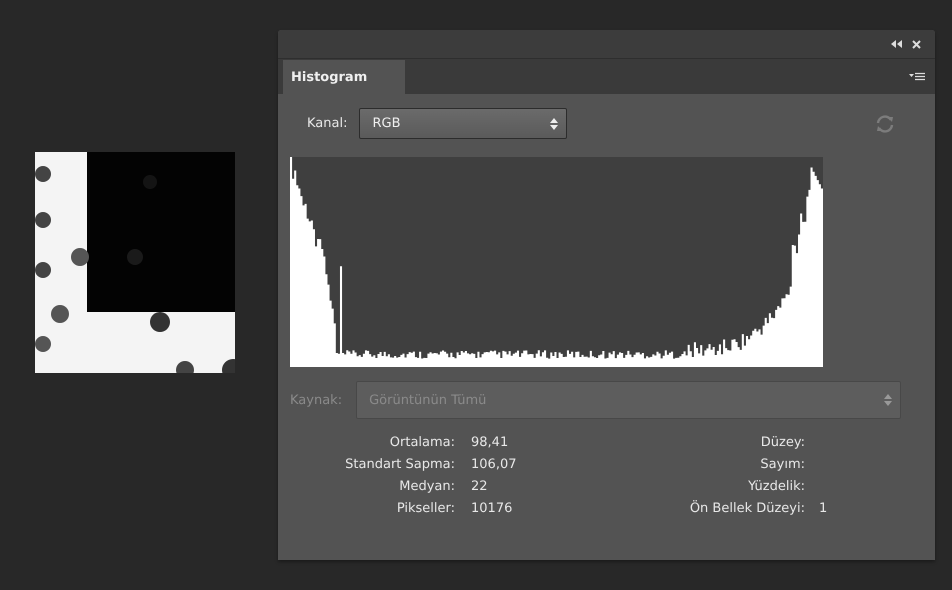  I want to click on stat-value: 22, so click(479, 486).